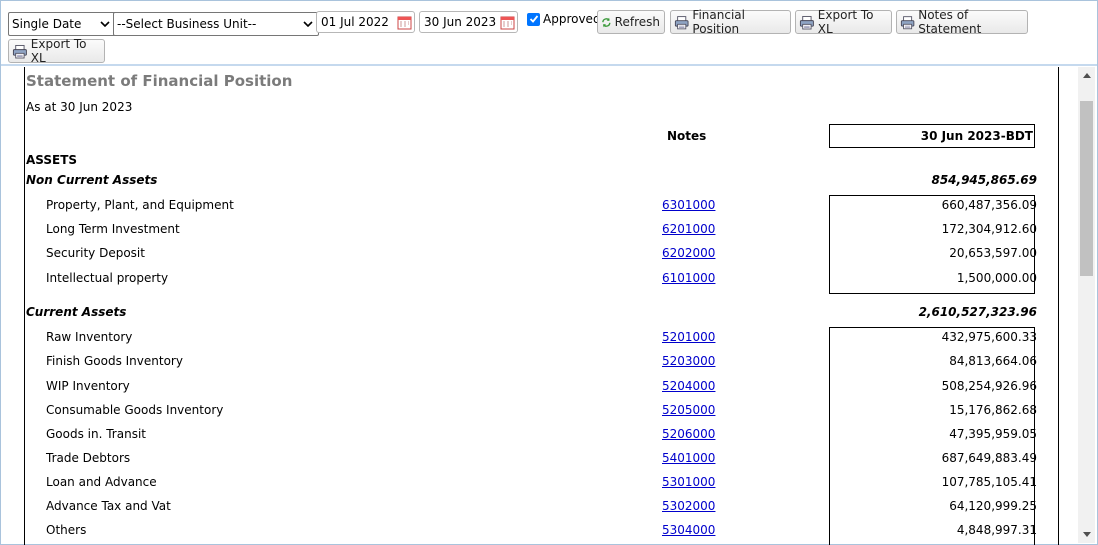 The height and width of the screenshot is (545, 1098). What do you see at coordinates (688, 361) in the screenshot?
I see `note-link: 5203000` at bounding box center [688, 361].